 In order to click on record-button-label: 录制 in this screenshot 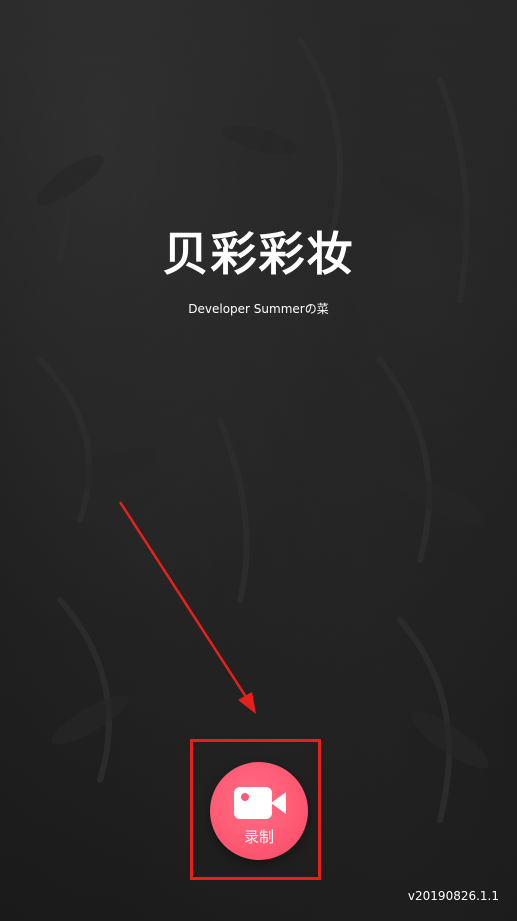, I will do `click(258, 837)`.